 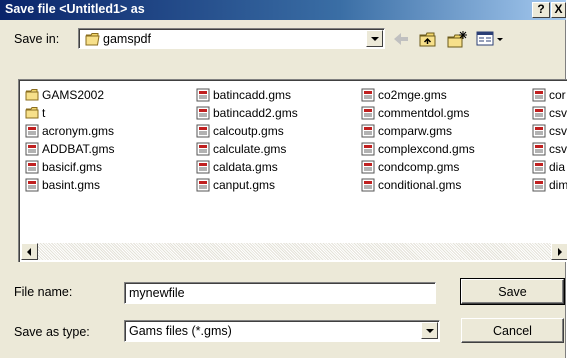 I want to click on list-item: cor, so click(x=549, y=95).